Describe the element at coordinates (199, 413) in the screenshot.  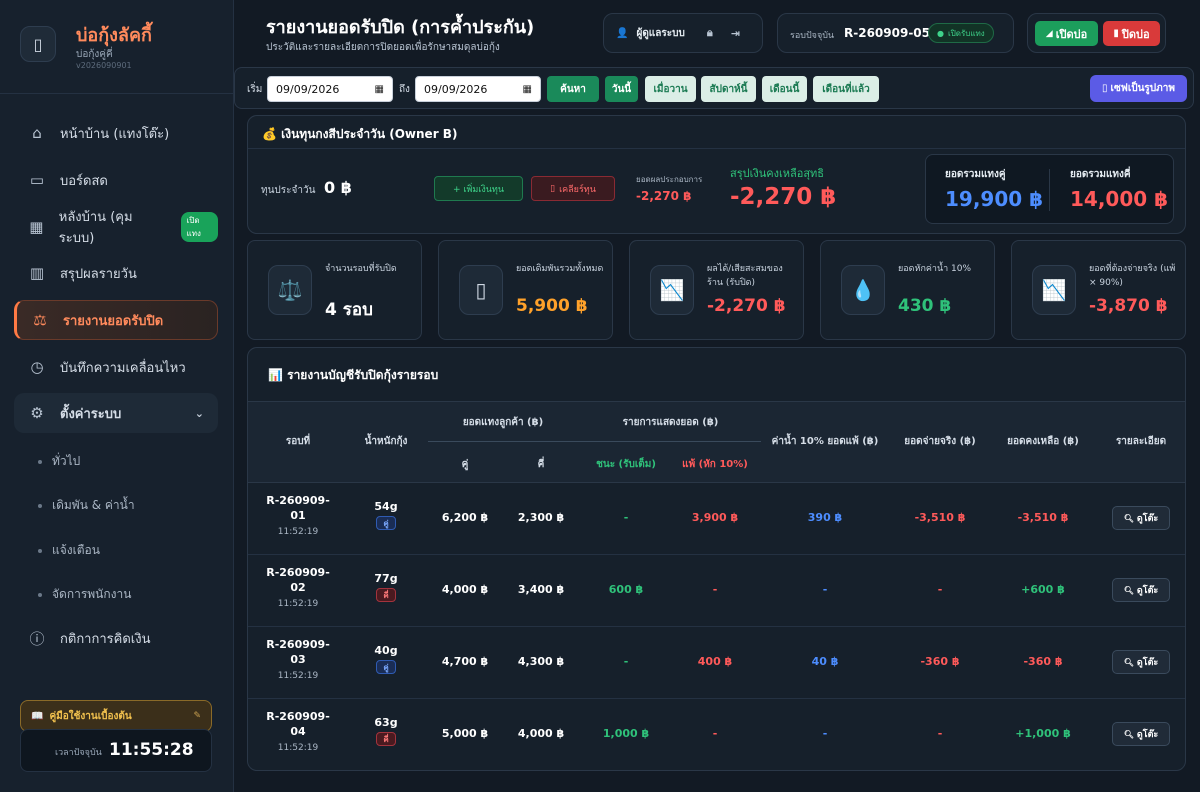
I see `chevron-down-icon: ⌄` at that location.